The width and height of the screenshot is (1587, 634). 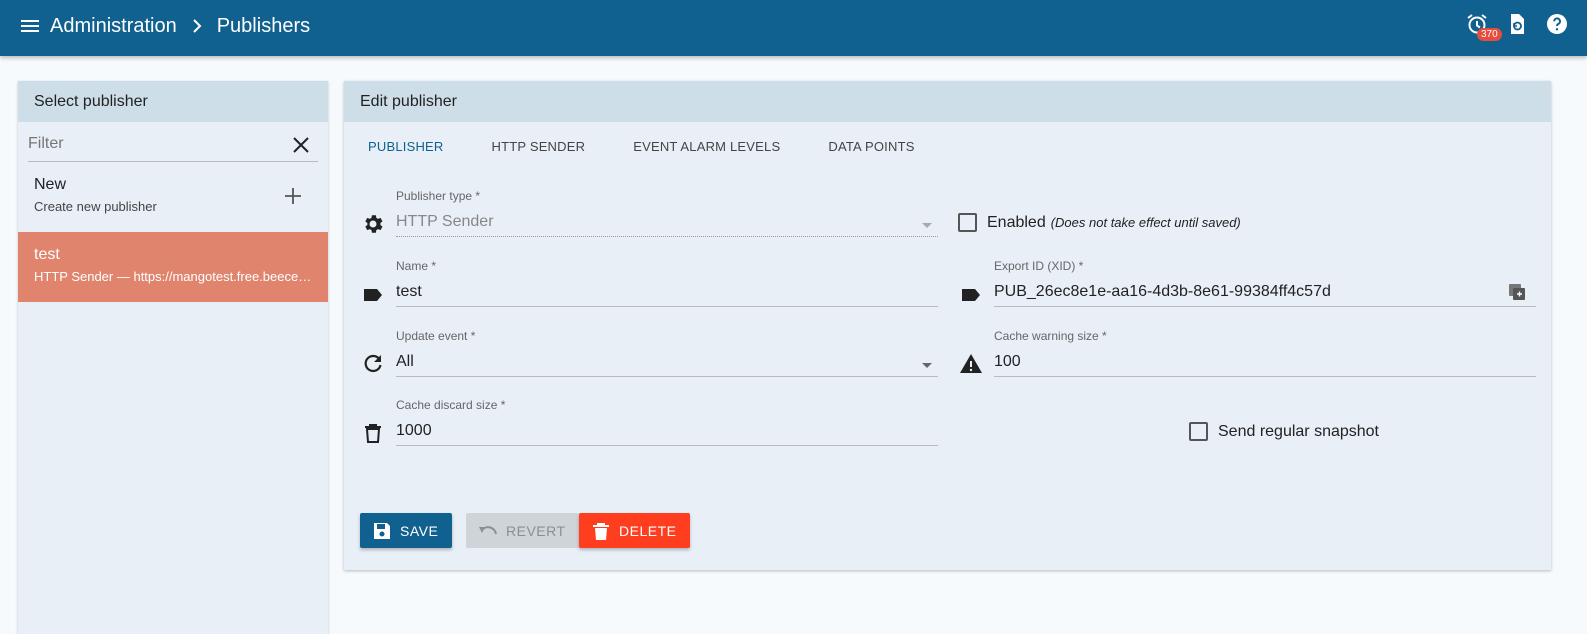 I want to click on save-button: SAVE, so click(x=406, y=530).